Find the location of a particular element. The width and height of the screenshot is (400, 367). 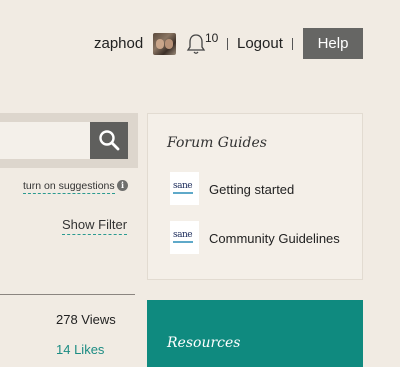

resources-title: Resources is located at coordinates (204, 343).